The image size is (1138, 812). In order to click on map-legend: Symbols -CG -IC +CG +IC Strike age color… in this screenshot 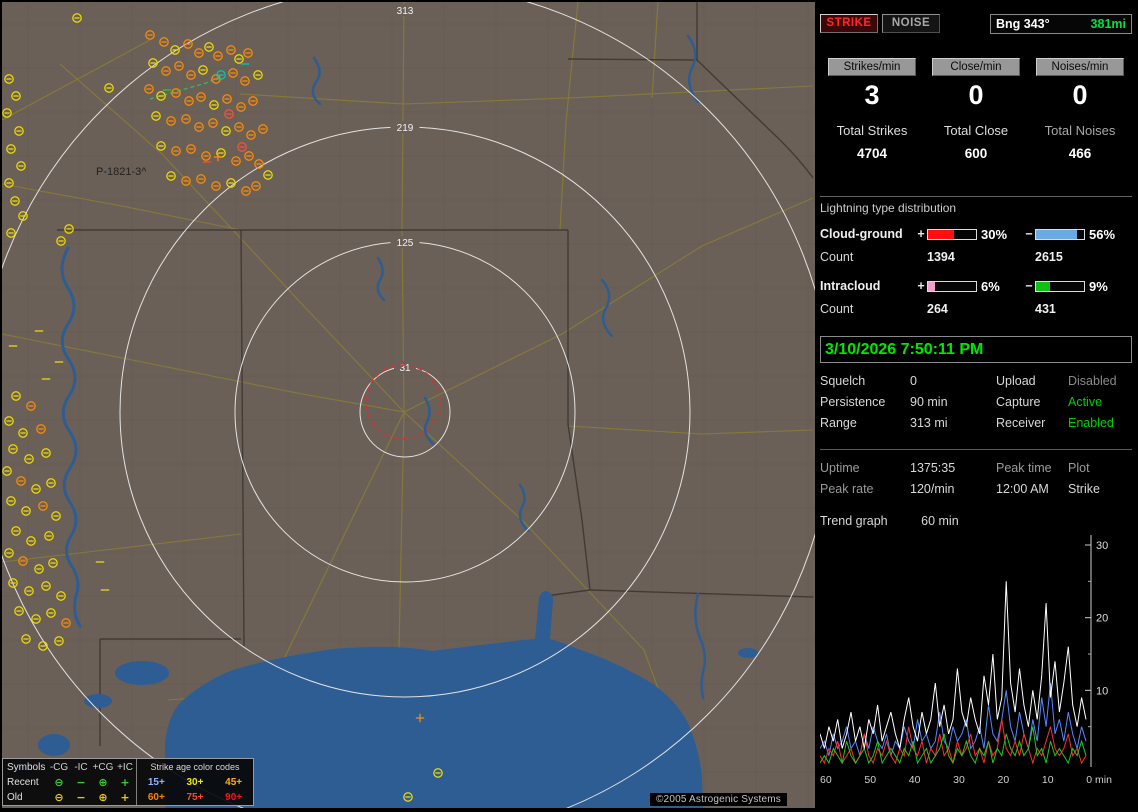, I will do `click(128, 782)`.